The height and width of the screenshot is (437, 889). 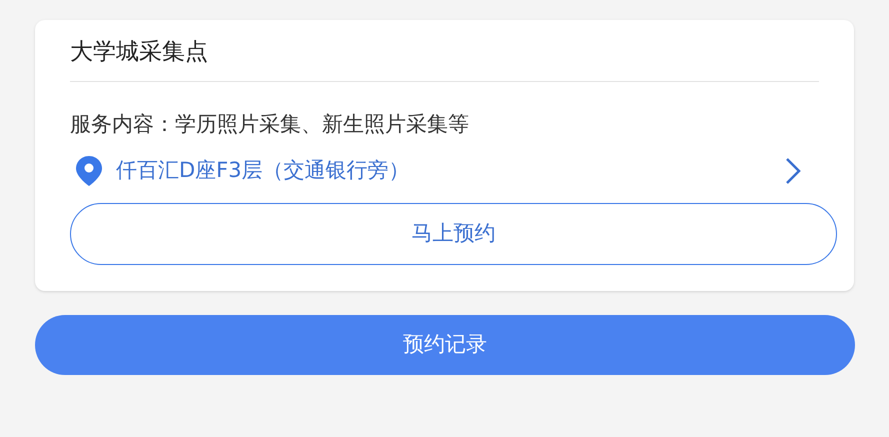 What do you see at coordinates (270, 124) in the screenshot?
I see `service-description: 服务内容：学历照片采集、新生照片采集等` at bounding box center [270, 124].